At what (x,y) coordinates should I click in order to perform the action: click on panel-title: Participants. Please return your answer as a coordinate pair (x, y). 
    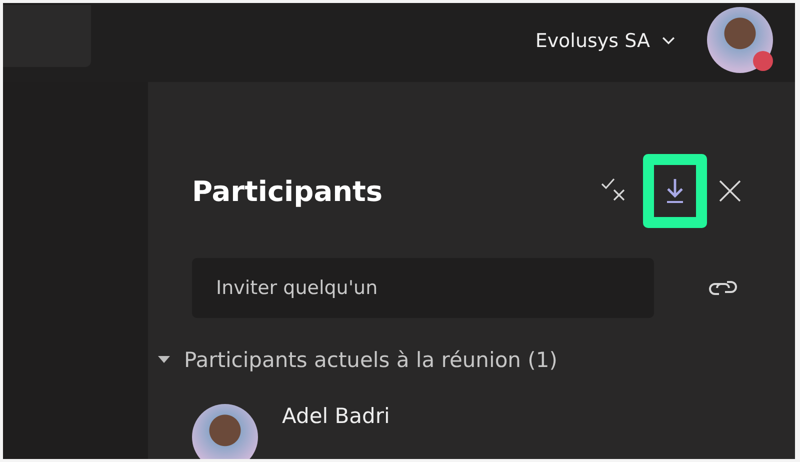
    Looking at the image, I should click on (288, 191).